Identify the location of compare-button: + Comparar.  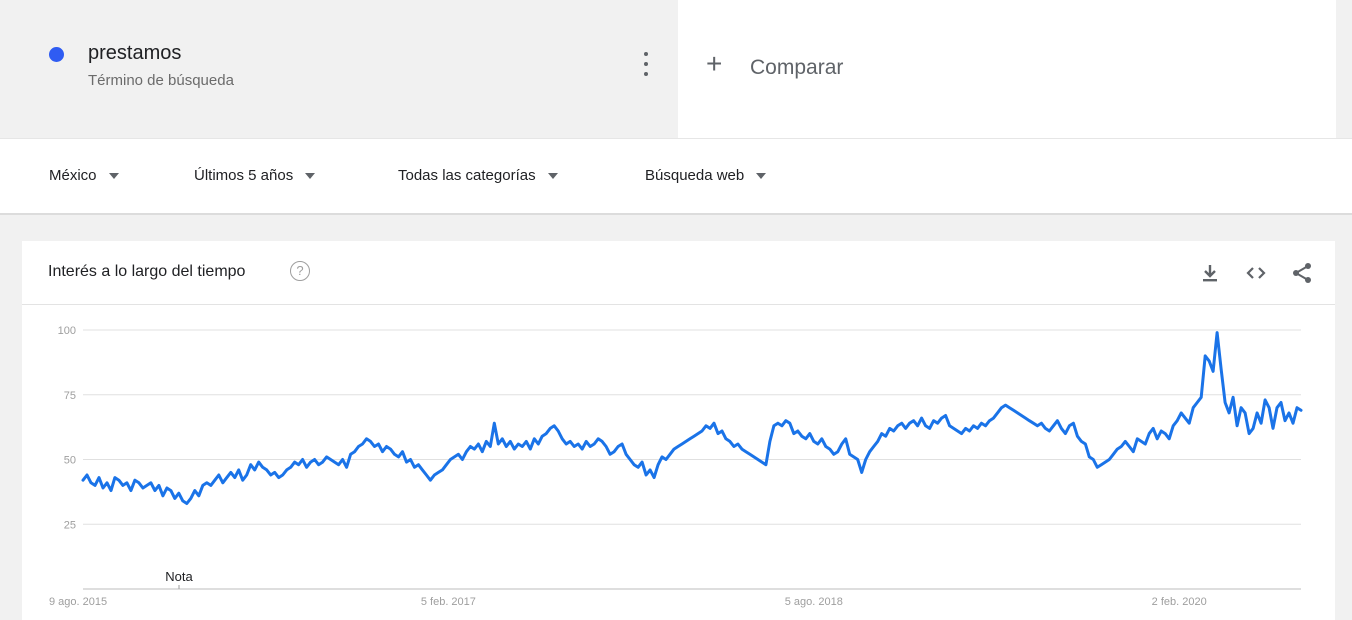
(1007, 69).